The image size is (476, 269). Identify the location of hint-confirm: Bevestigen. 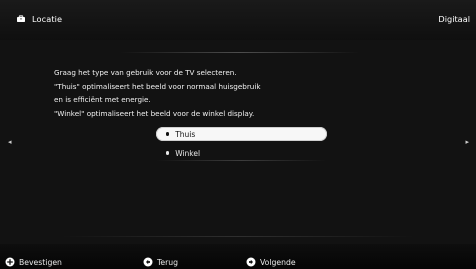
(33, 262).